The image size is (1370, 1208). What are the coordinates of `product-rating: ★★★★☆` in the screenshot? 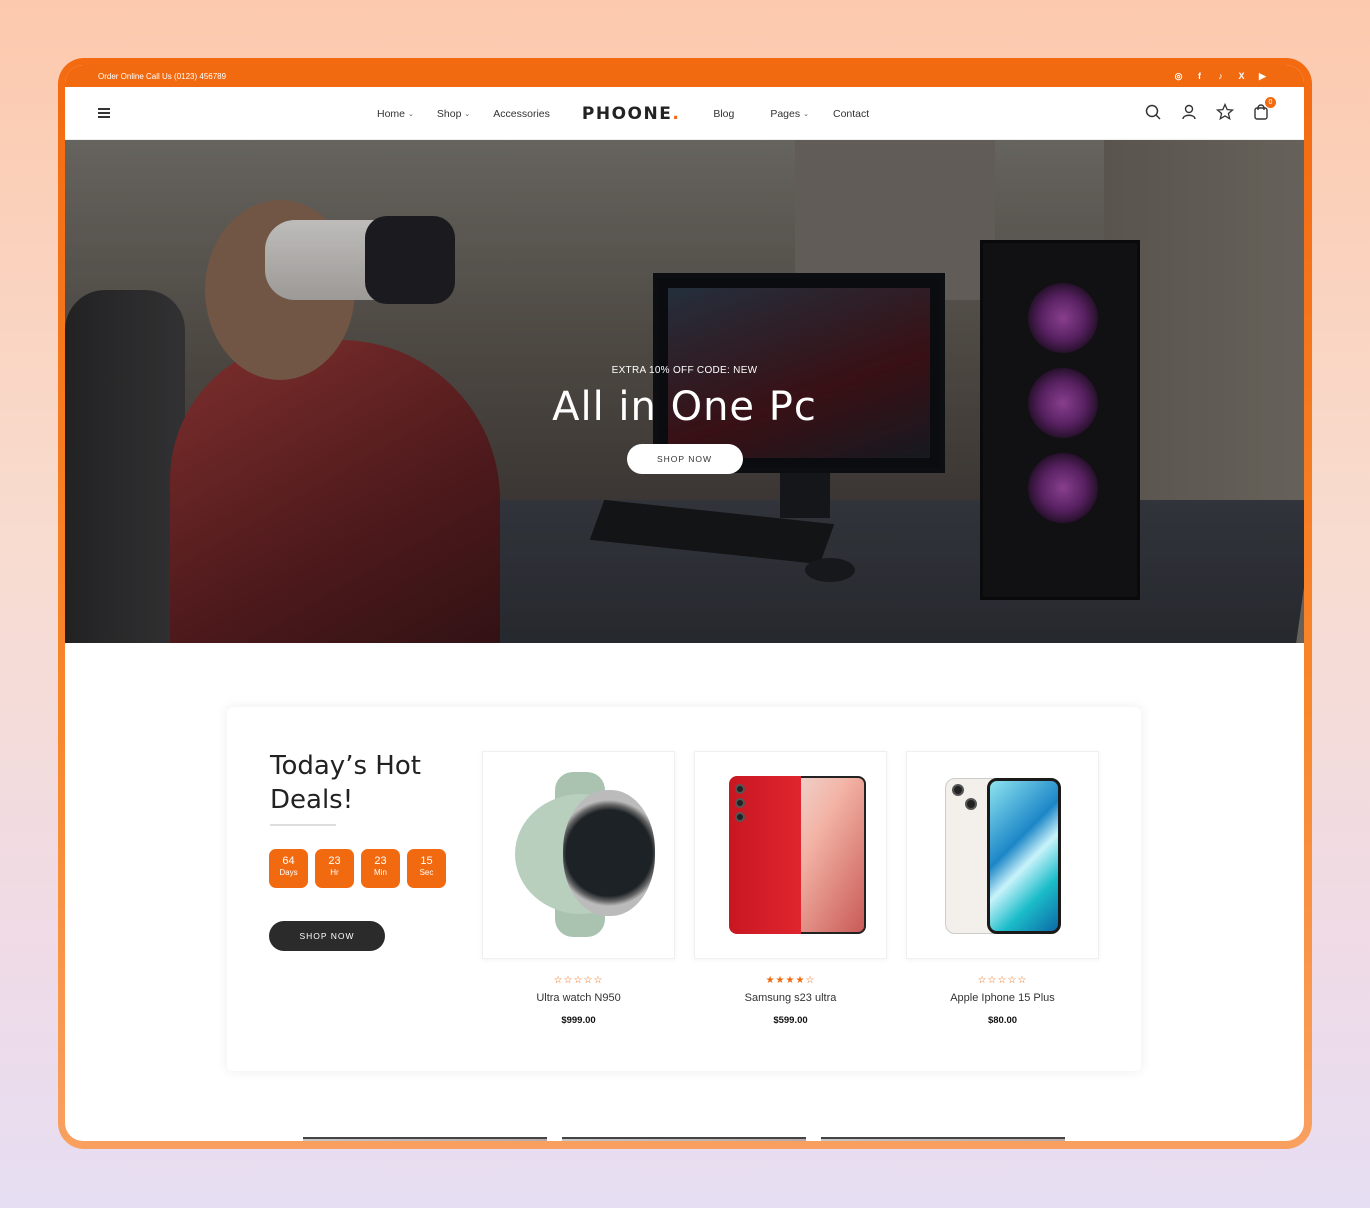 It's located at (790, 980).